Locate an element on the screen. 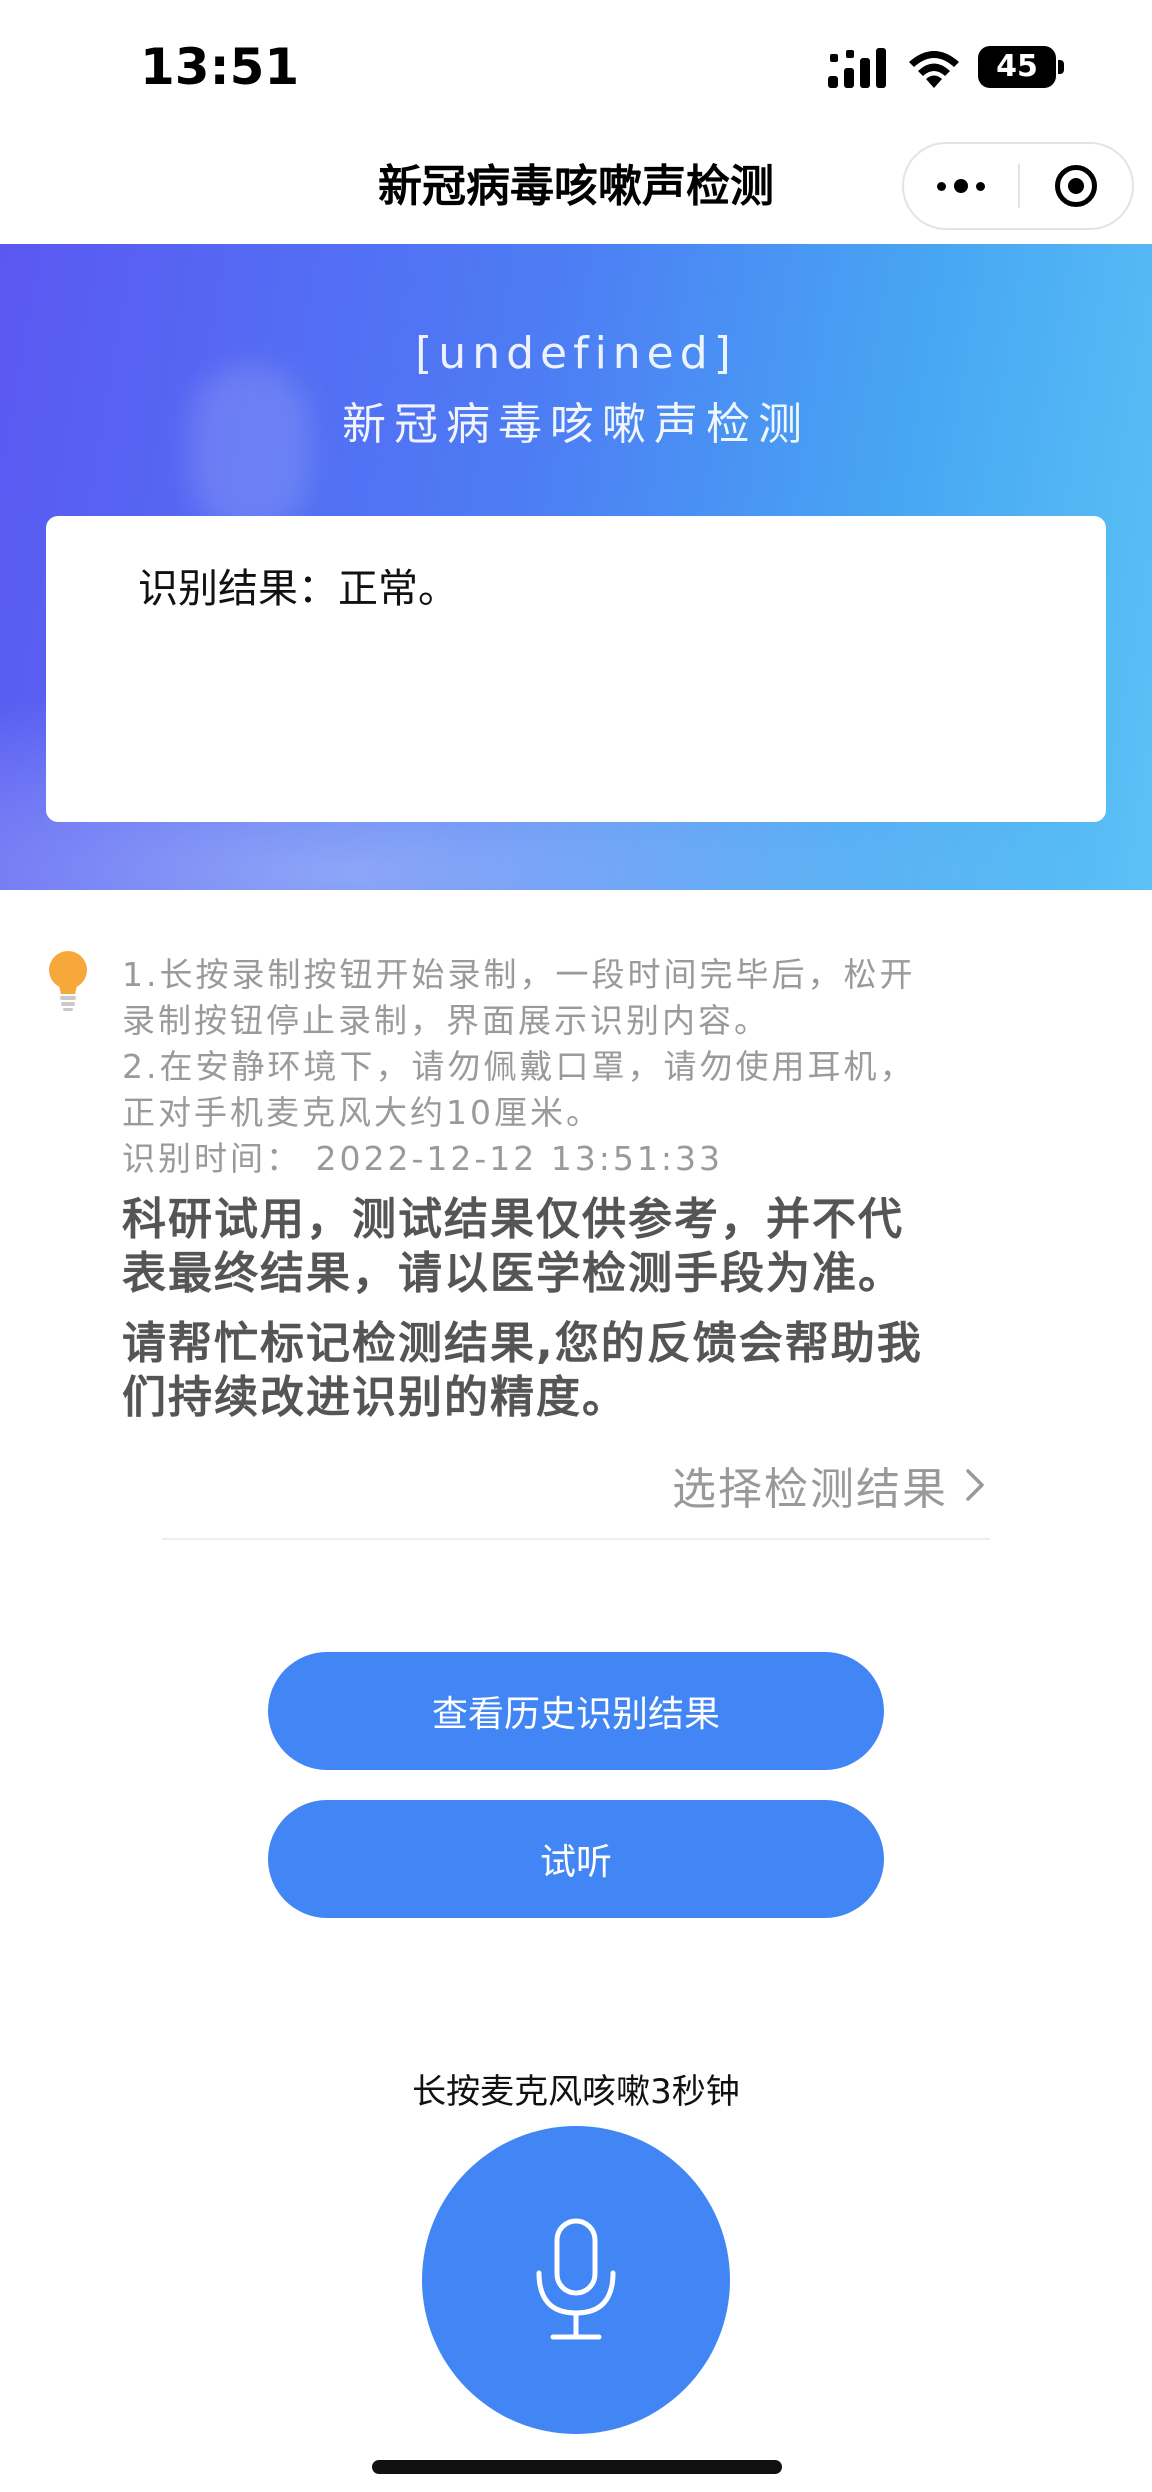  record-button is located at coordinates (576, 2280).